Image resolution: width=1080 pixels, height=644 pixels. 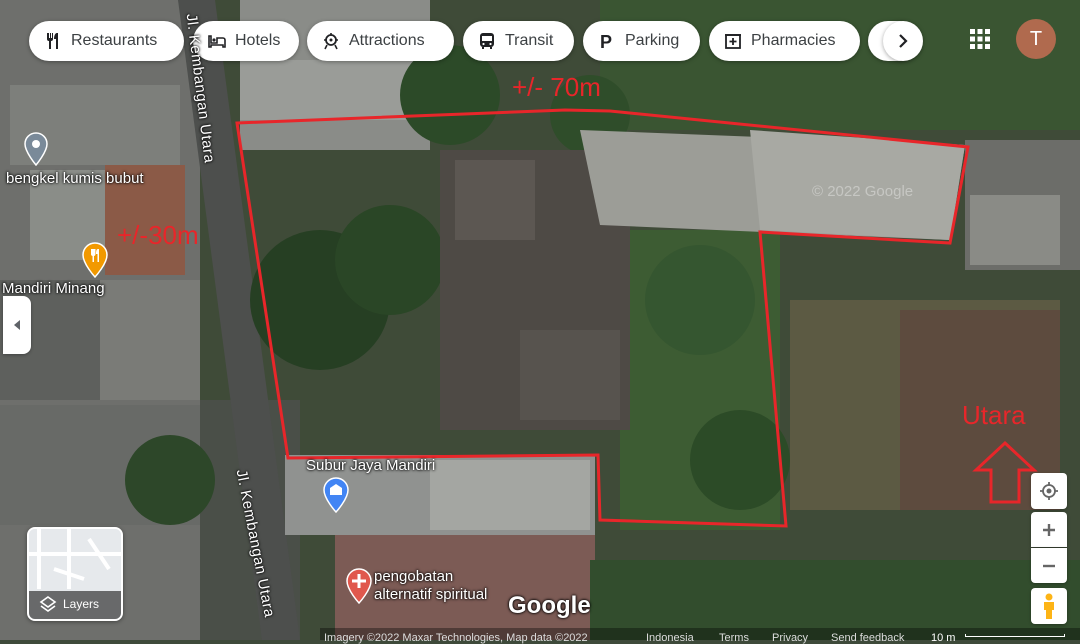 I want to click on chip-label-transit: Transit, so click(x=529, y=40).